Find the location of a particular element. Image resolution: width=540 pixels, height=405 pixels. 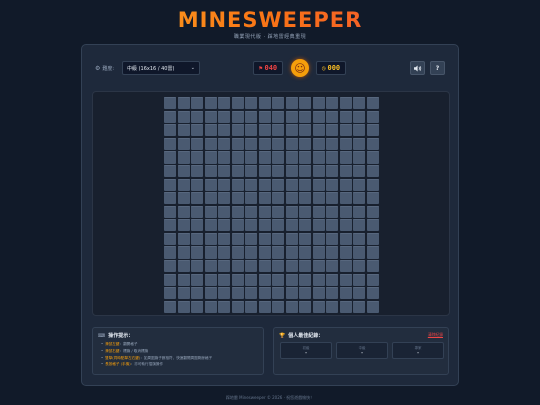

help-button: ? is located at coordinates (437, 68).